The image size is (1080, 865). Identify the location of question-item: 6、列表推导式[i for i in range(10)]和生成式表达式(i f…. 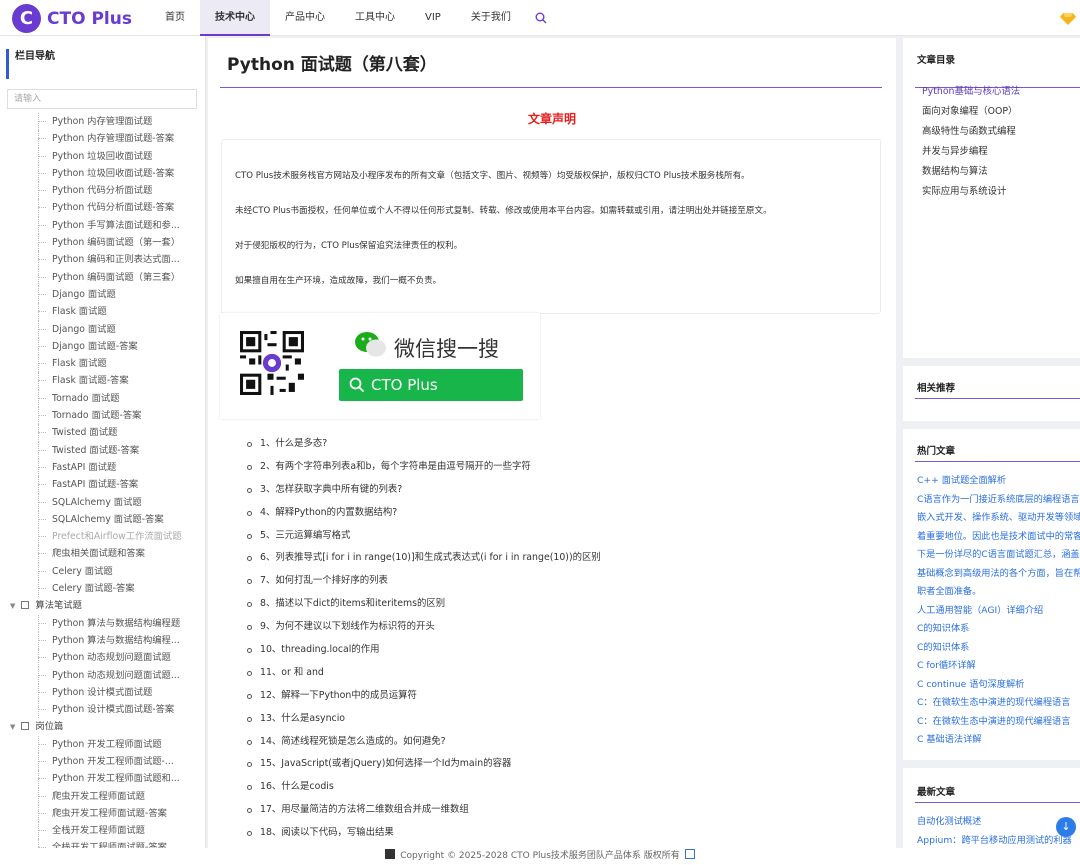
(422, 558).